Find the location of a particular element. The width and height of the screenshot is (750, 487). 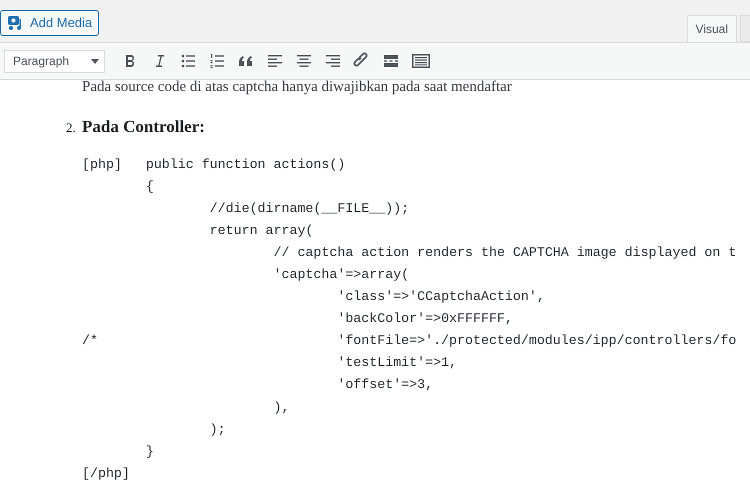

code-line: 'testLimit'=>1, is located at coordinates (397, 363).